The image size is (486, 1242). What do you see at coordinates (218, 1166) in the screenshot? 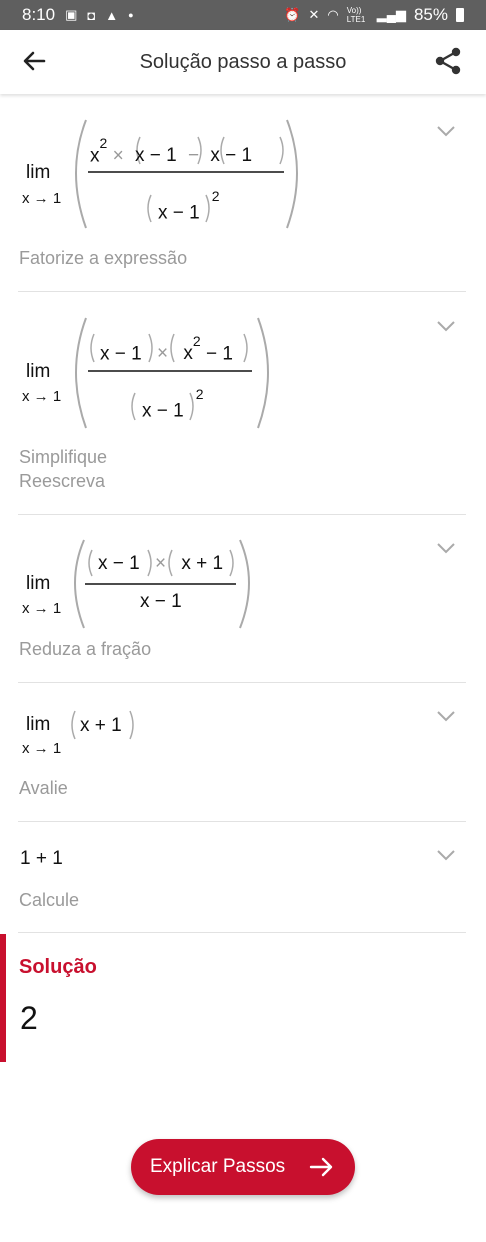
I see `explain-steps-label: Explicar Passos` at bounding box center [218, 1166].